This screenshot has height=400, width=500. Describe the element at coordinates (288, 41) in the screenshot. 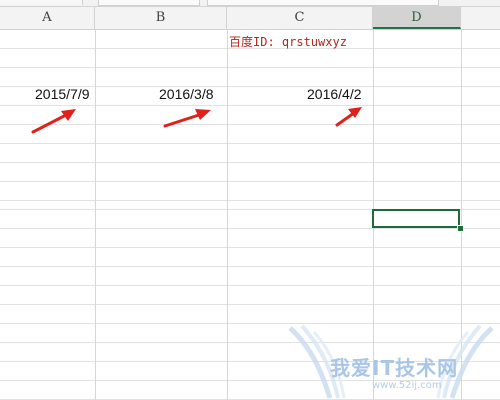

I see `cell-c1-note: 百度ID: qrstuwxyz` at that location.